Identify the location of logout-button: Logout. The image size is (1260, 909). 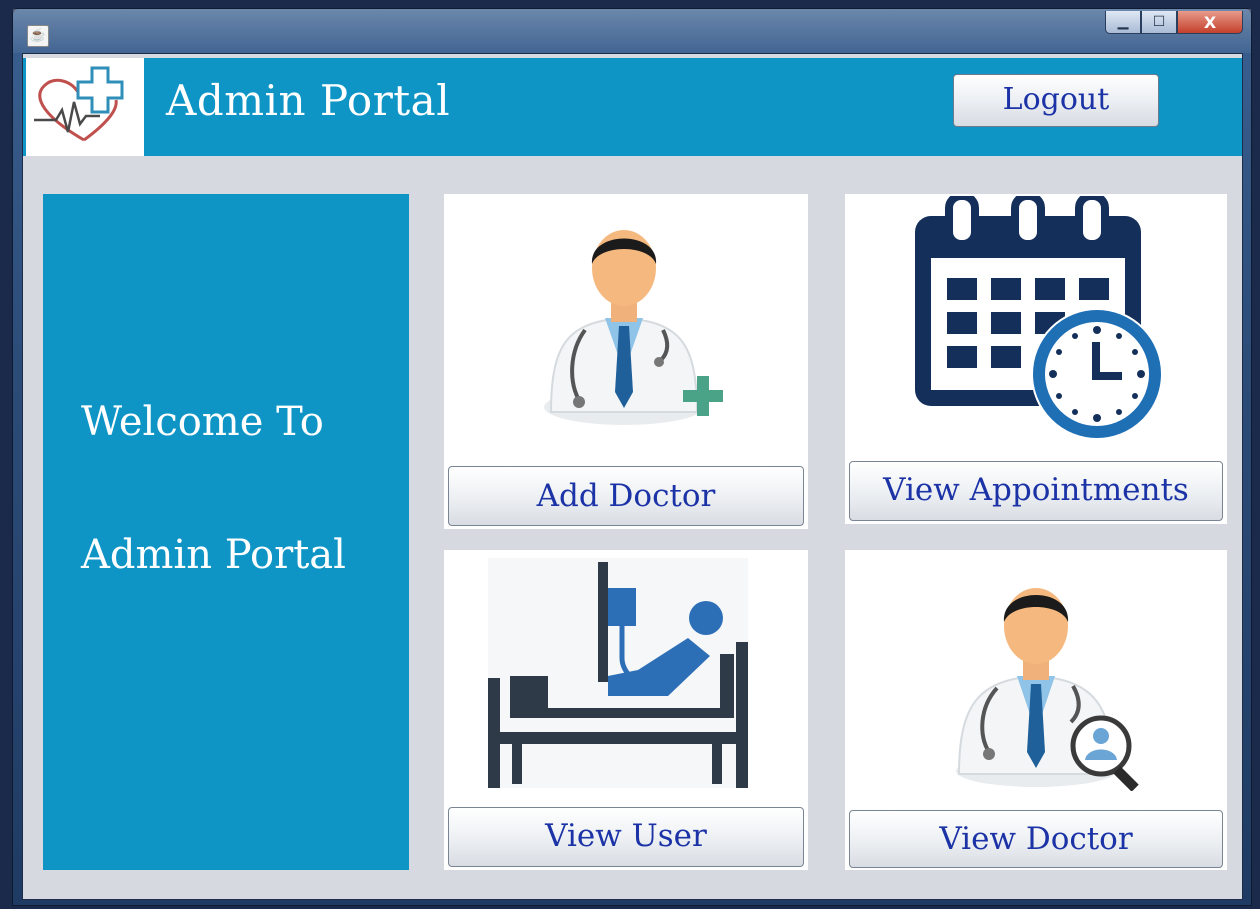
(1056, 100).